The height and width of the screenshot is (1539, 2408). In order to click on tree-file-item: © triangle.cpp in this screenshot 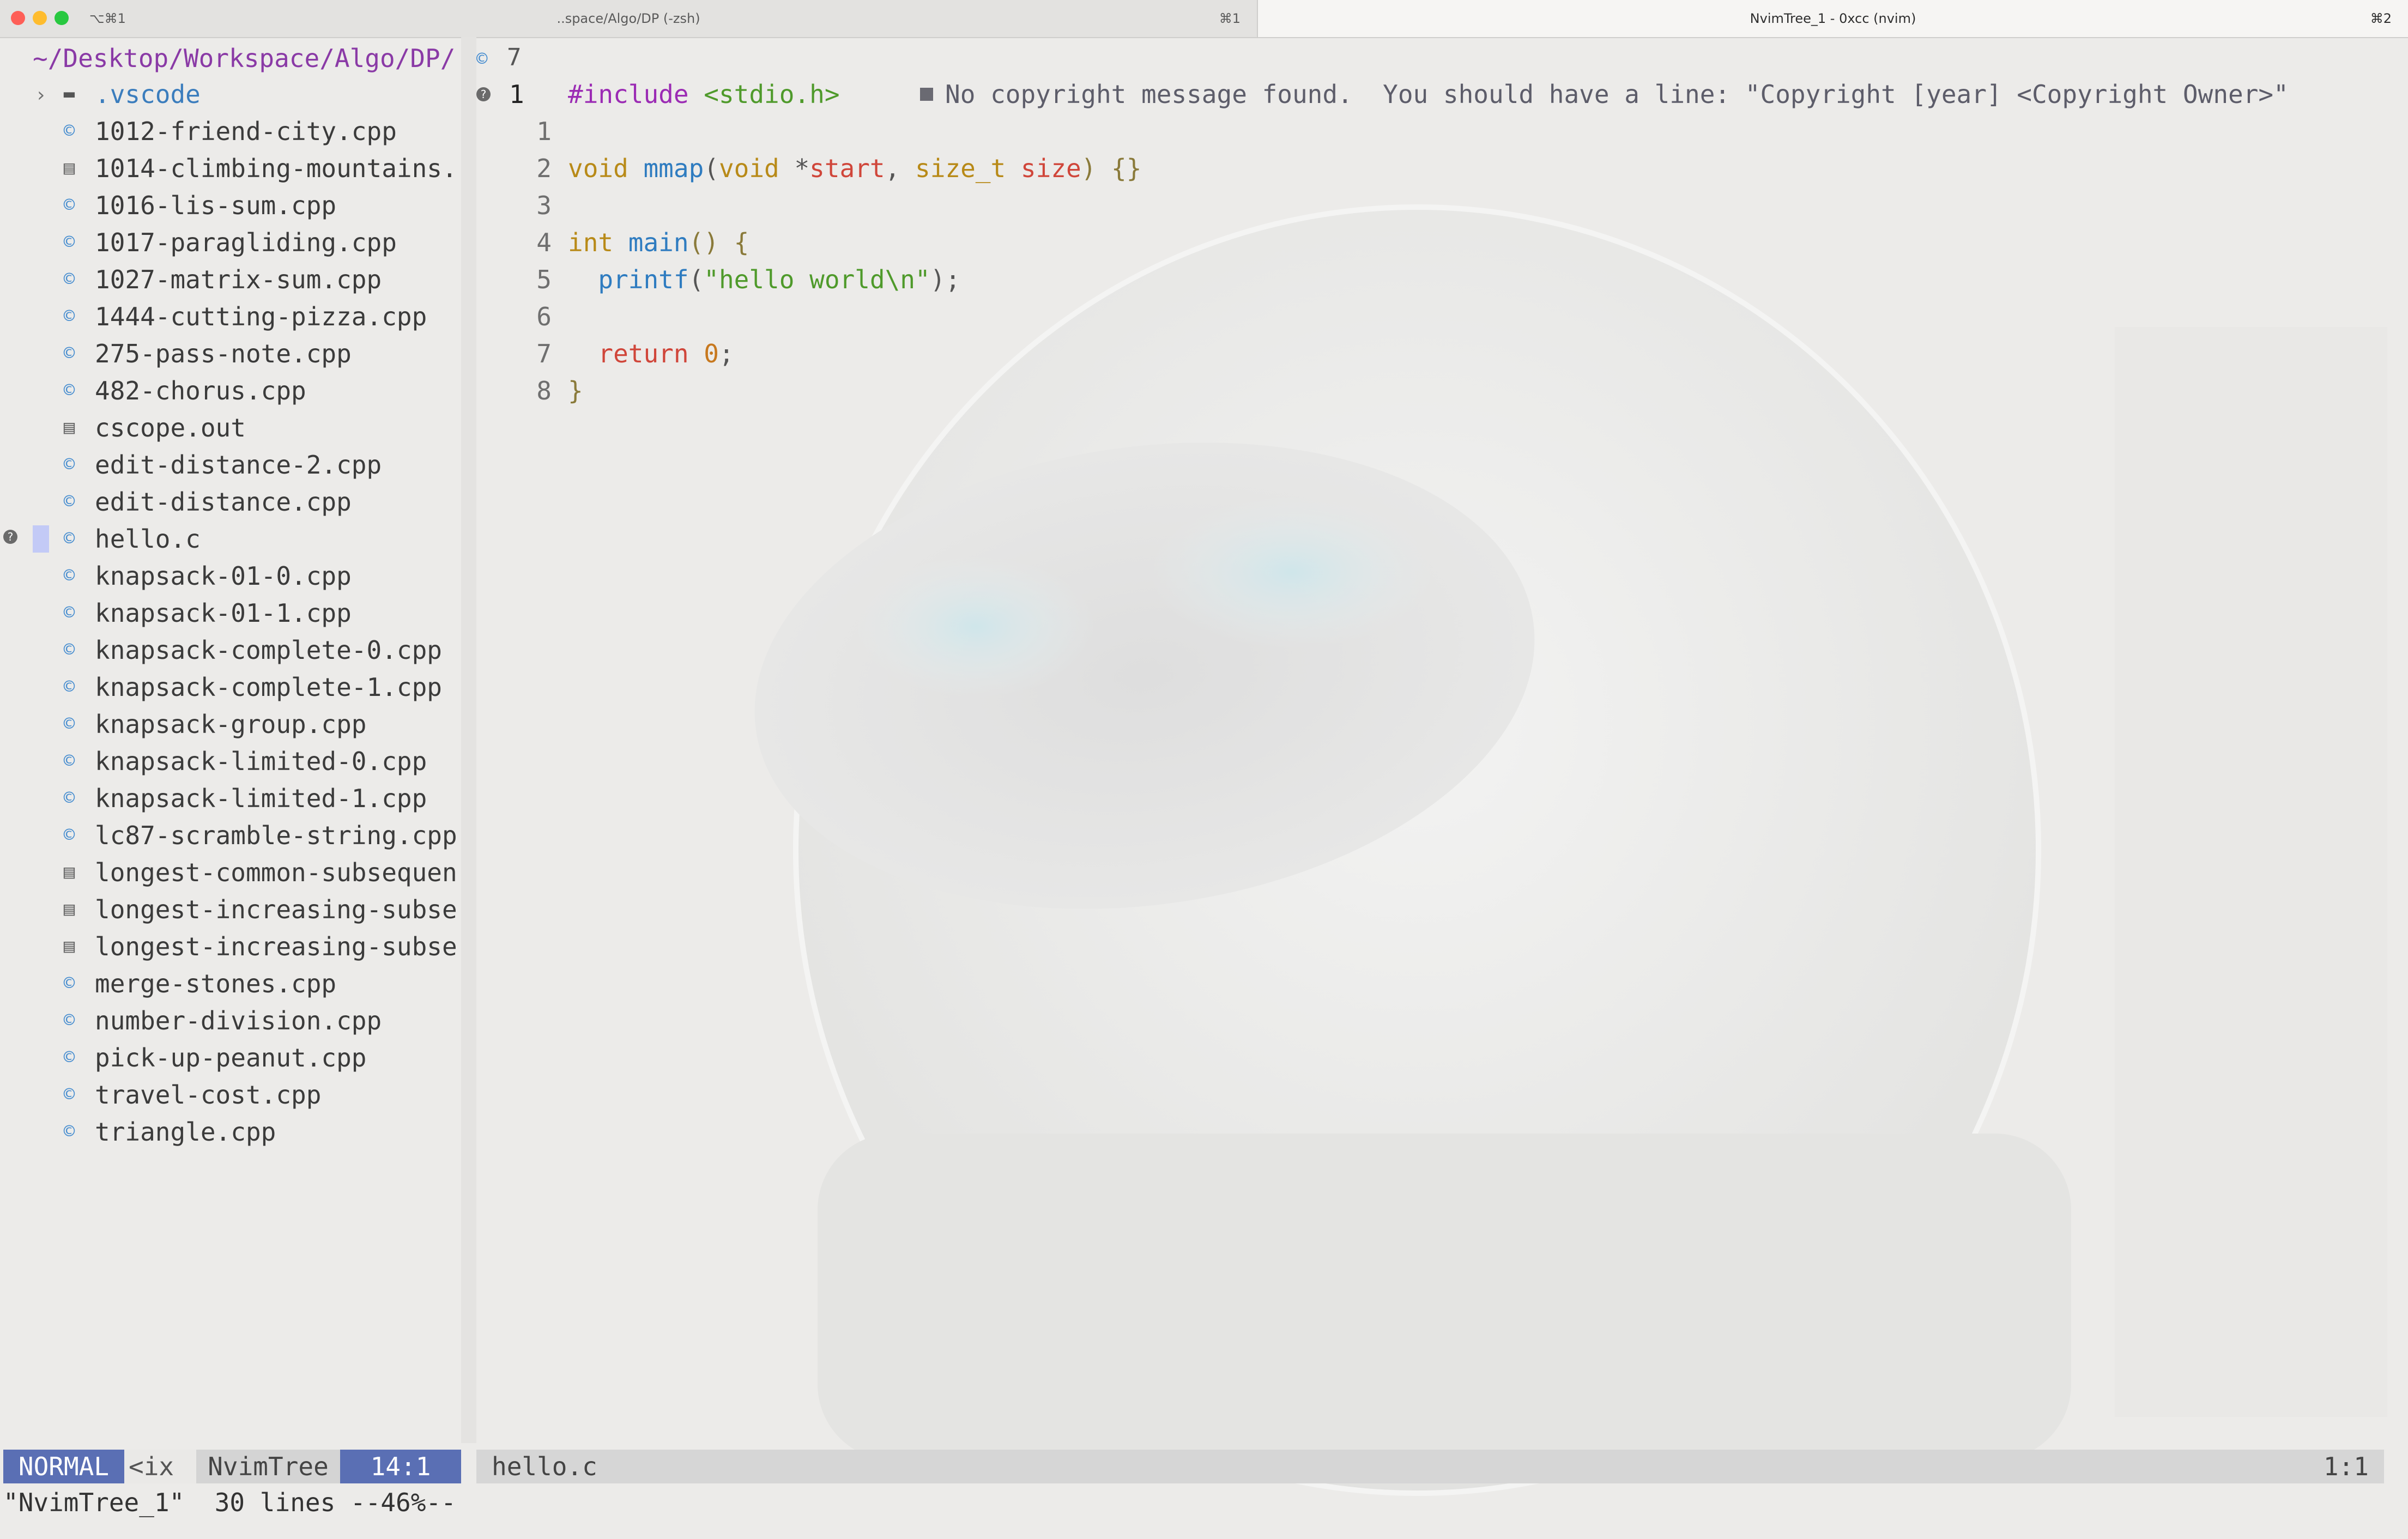, I will do `click(230, 1131)`.